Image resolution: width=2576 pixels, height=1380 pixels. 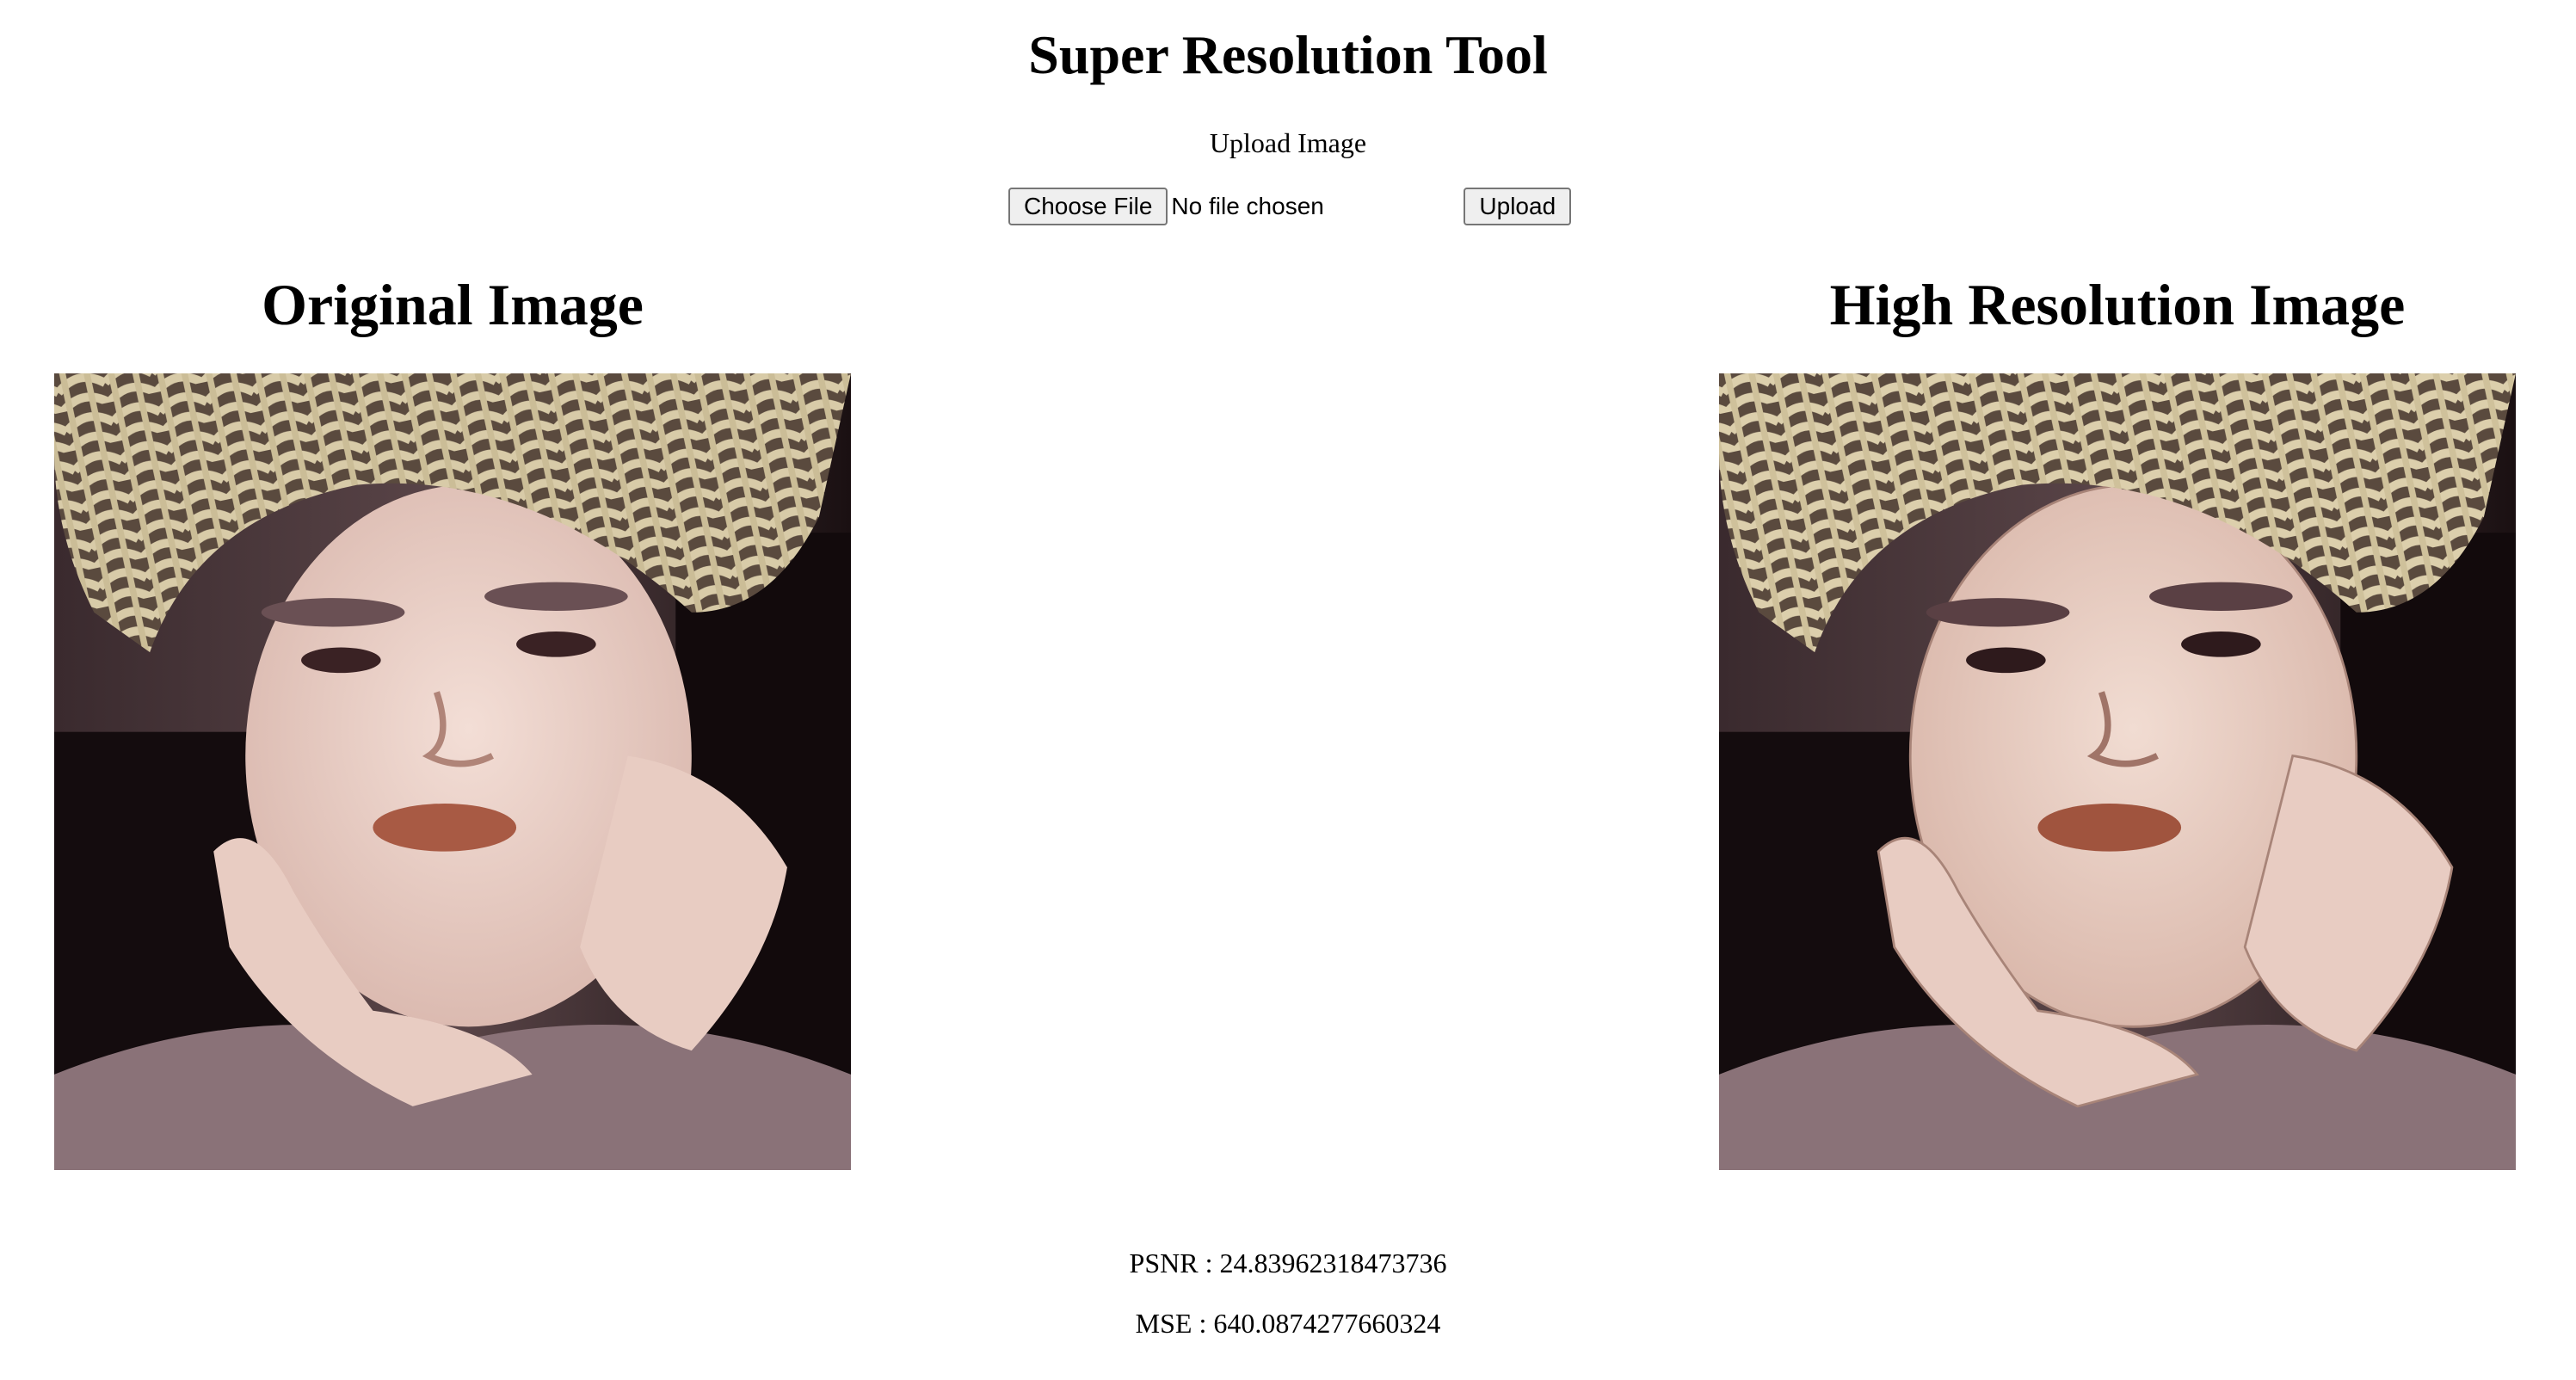 I want to click on page-title: Super Resolution Tool, so click(x=1288, y=55).